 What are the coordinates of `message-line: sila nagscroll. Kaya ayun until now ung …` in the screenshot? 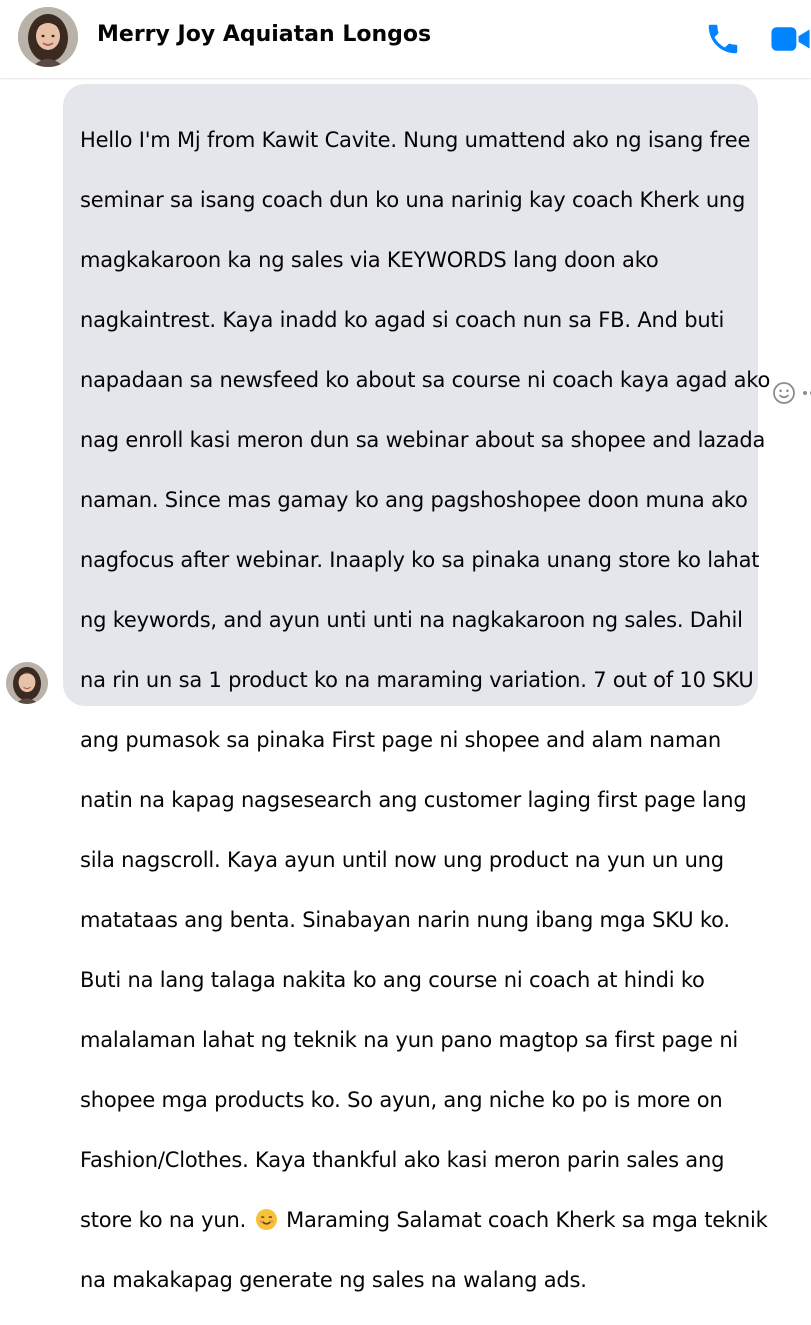 It's located at (402, 860).